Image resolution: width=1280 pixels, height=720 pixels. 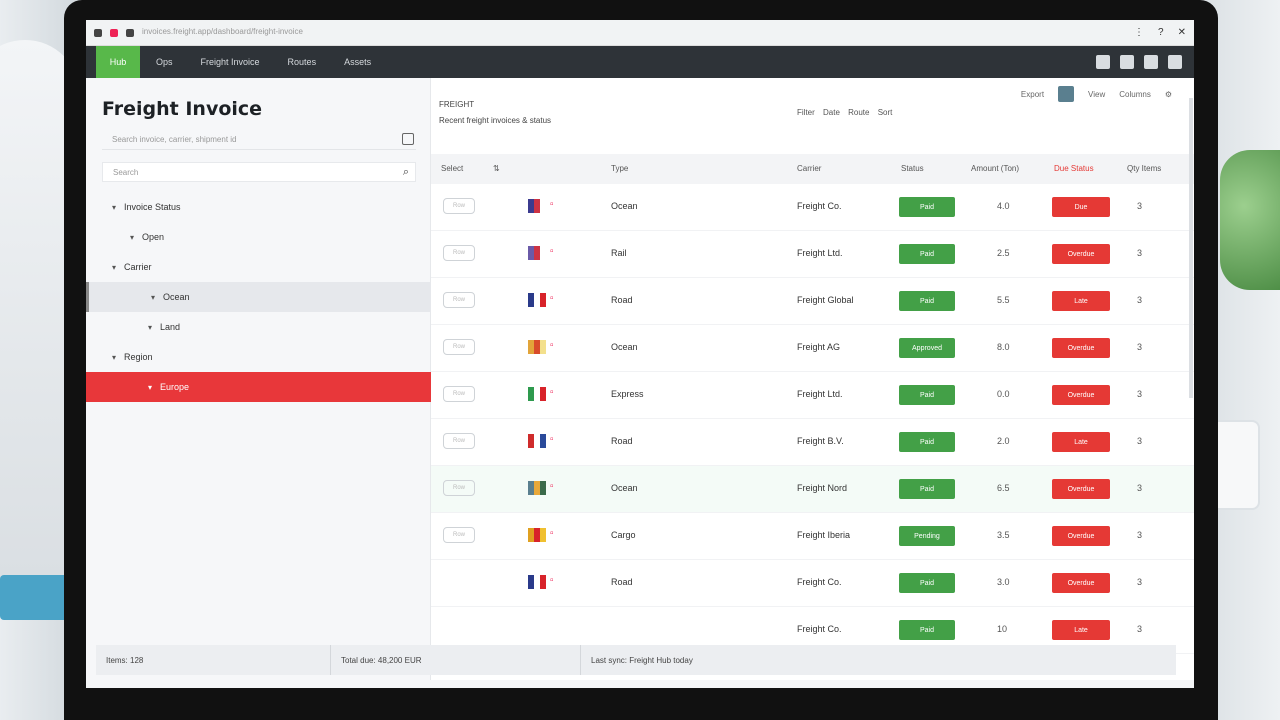 What do you see at coordinates (258, 357) in the screenshot?
I see `tree-node: ▾ Region` at bounding box center [258, 357].